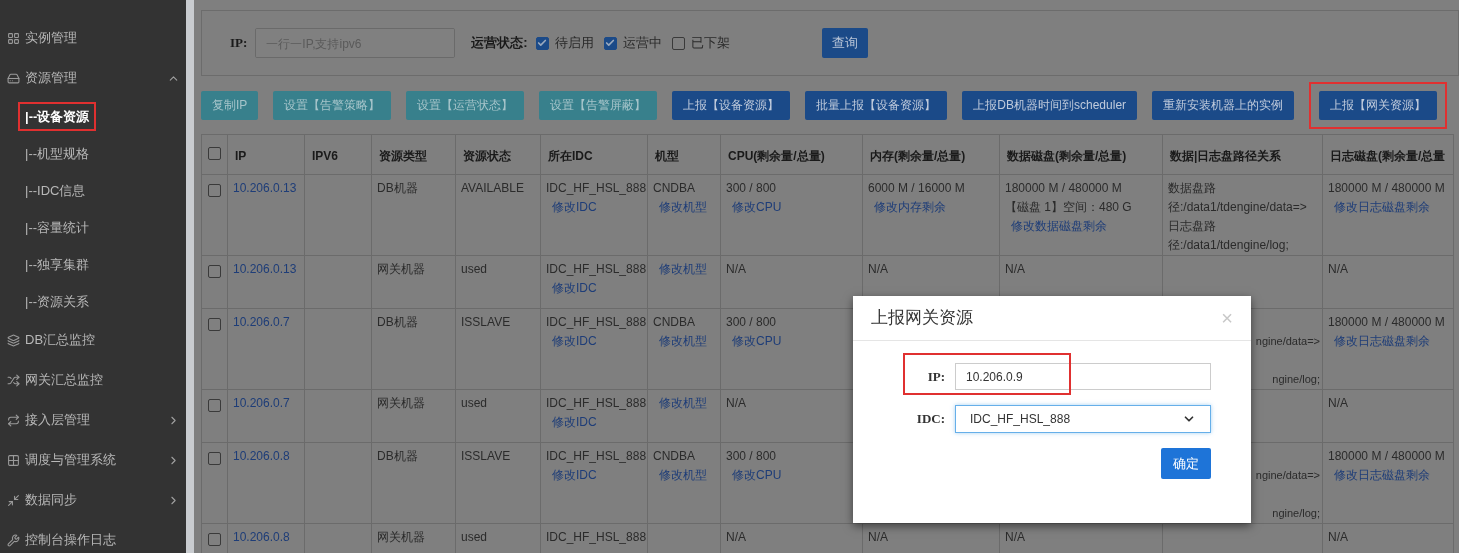 Image resolution: width=1459 pixels, height=553 pixels. I want to click on toolbar-button: 设置【运营状态】, so click(465, 105).